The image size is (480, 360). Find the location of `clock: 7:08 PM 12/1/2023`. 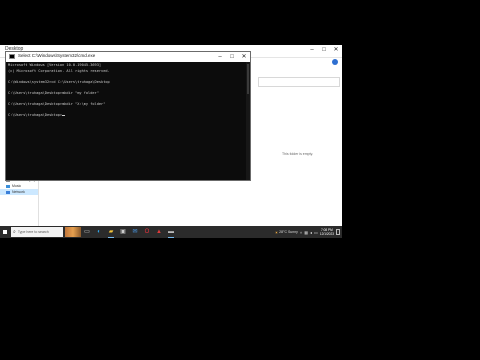

clock: 7:08 PM 12/1/2023 is located at coordinates (327, 232).